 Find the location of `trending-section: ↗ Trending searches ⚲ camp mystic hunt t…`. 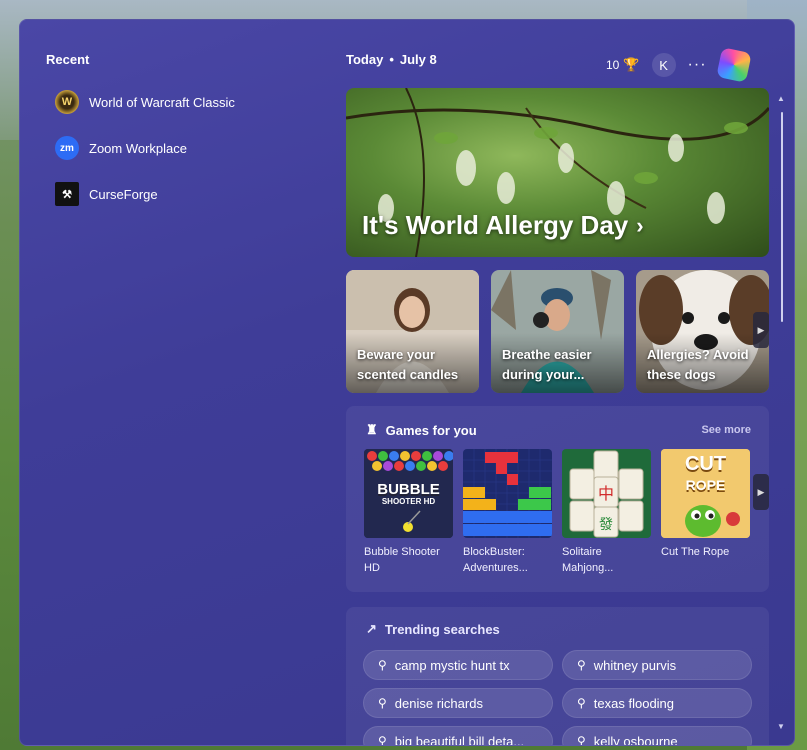

trending-section: ↗ Trending searches ⚲ camp mystic hunt t… is located at coordinates (557, 676).